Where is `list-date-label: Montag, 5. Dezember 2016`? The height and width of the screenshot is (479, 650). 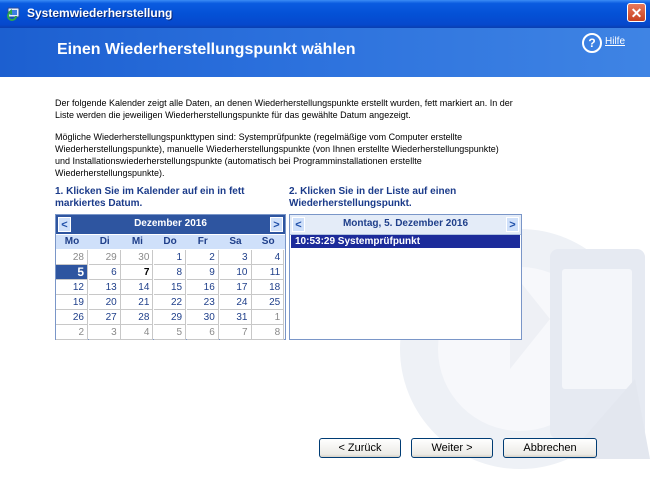
list-date-label: Montag, 5. Dezember 2016 is located at coordinates (405, 223).